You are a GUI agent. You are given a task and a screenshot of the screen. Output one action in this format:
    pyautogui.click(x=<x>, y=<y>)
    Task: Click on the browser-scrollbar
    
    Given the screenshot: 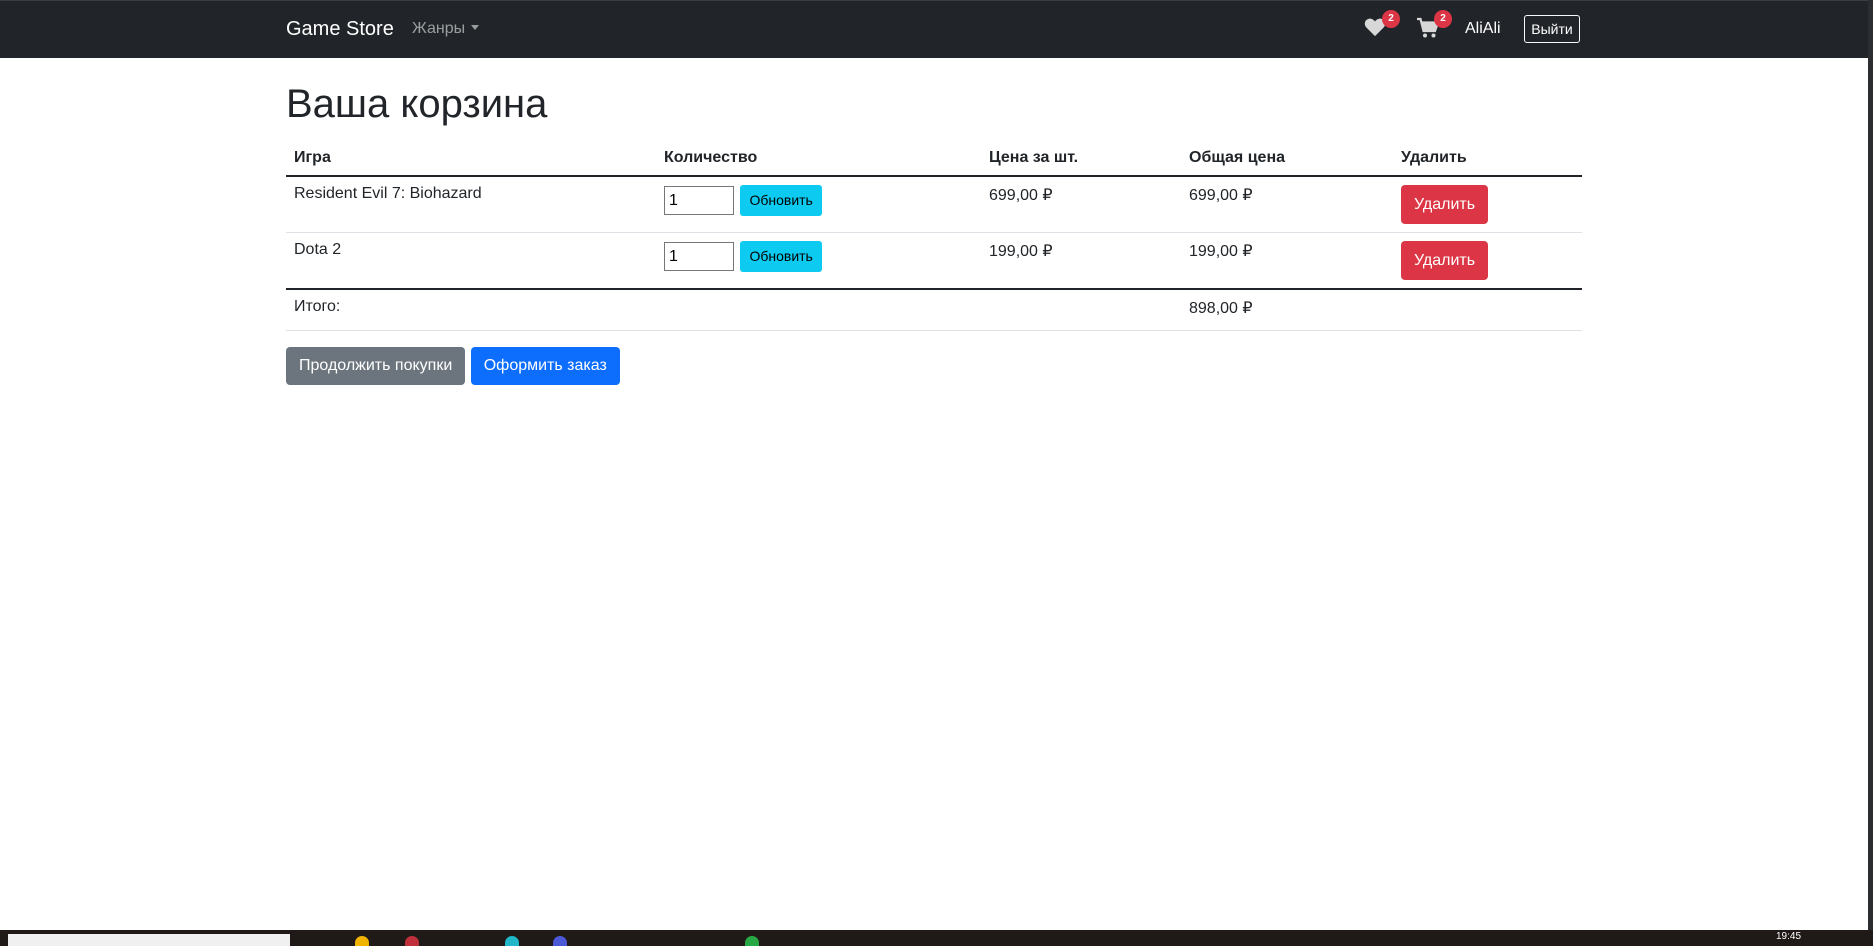 What is the action you would take?
    pyautogui.click(x=1870, y=465)
    